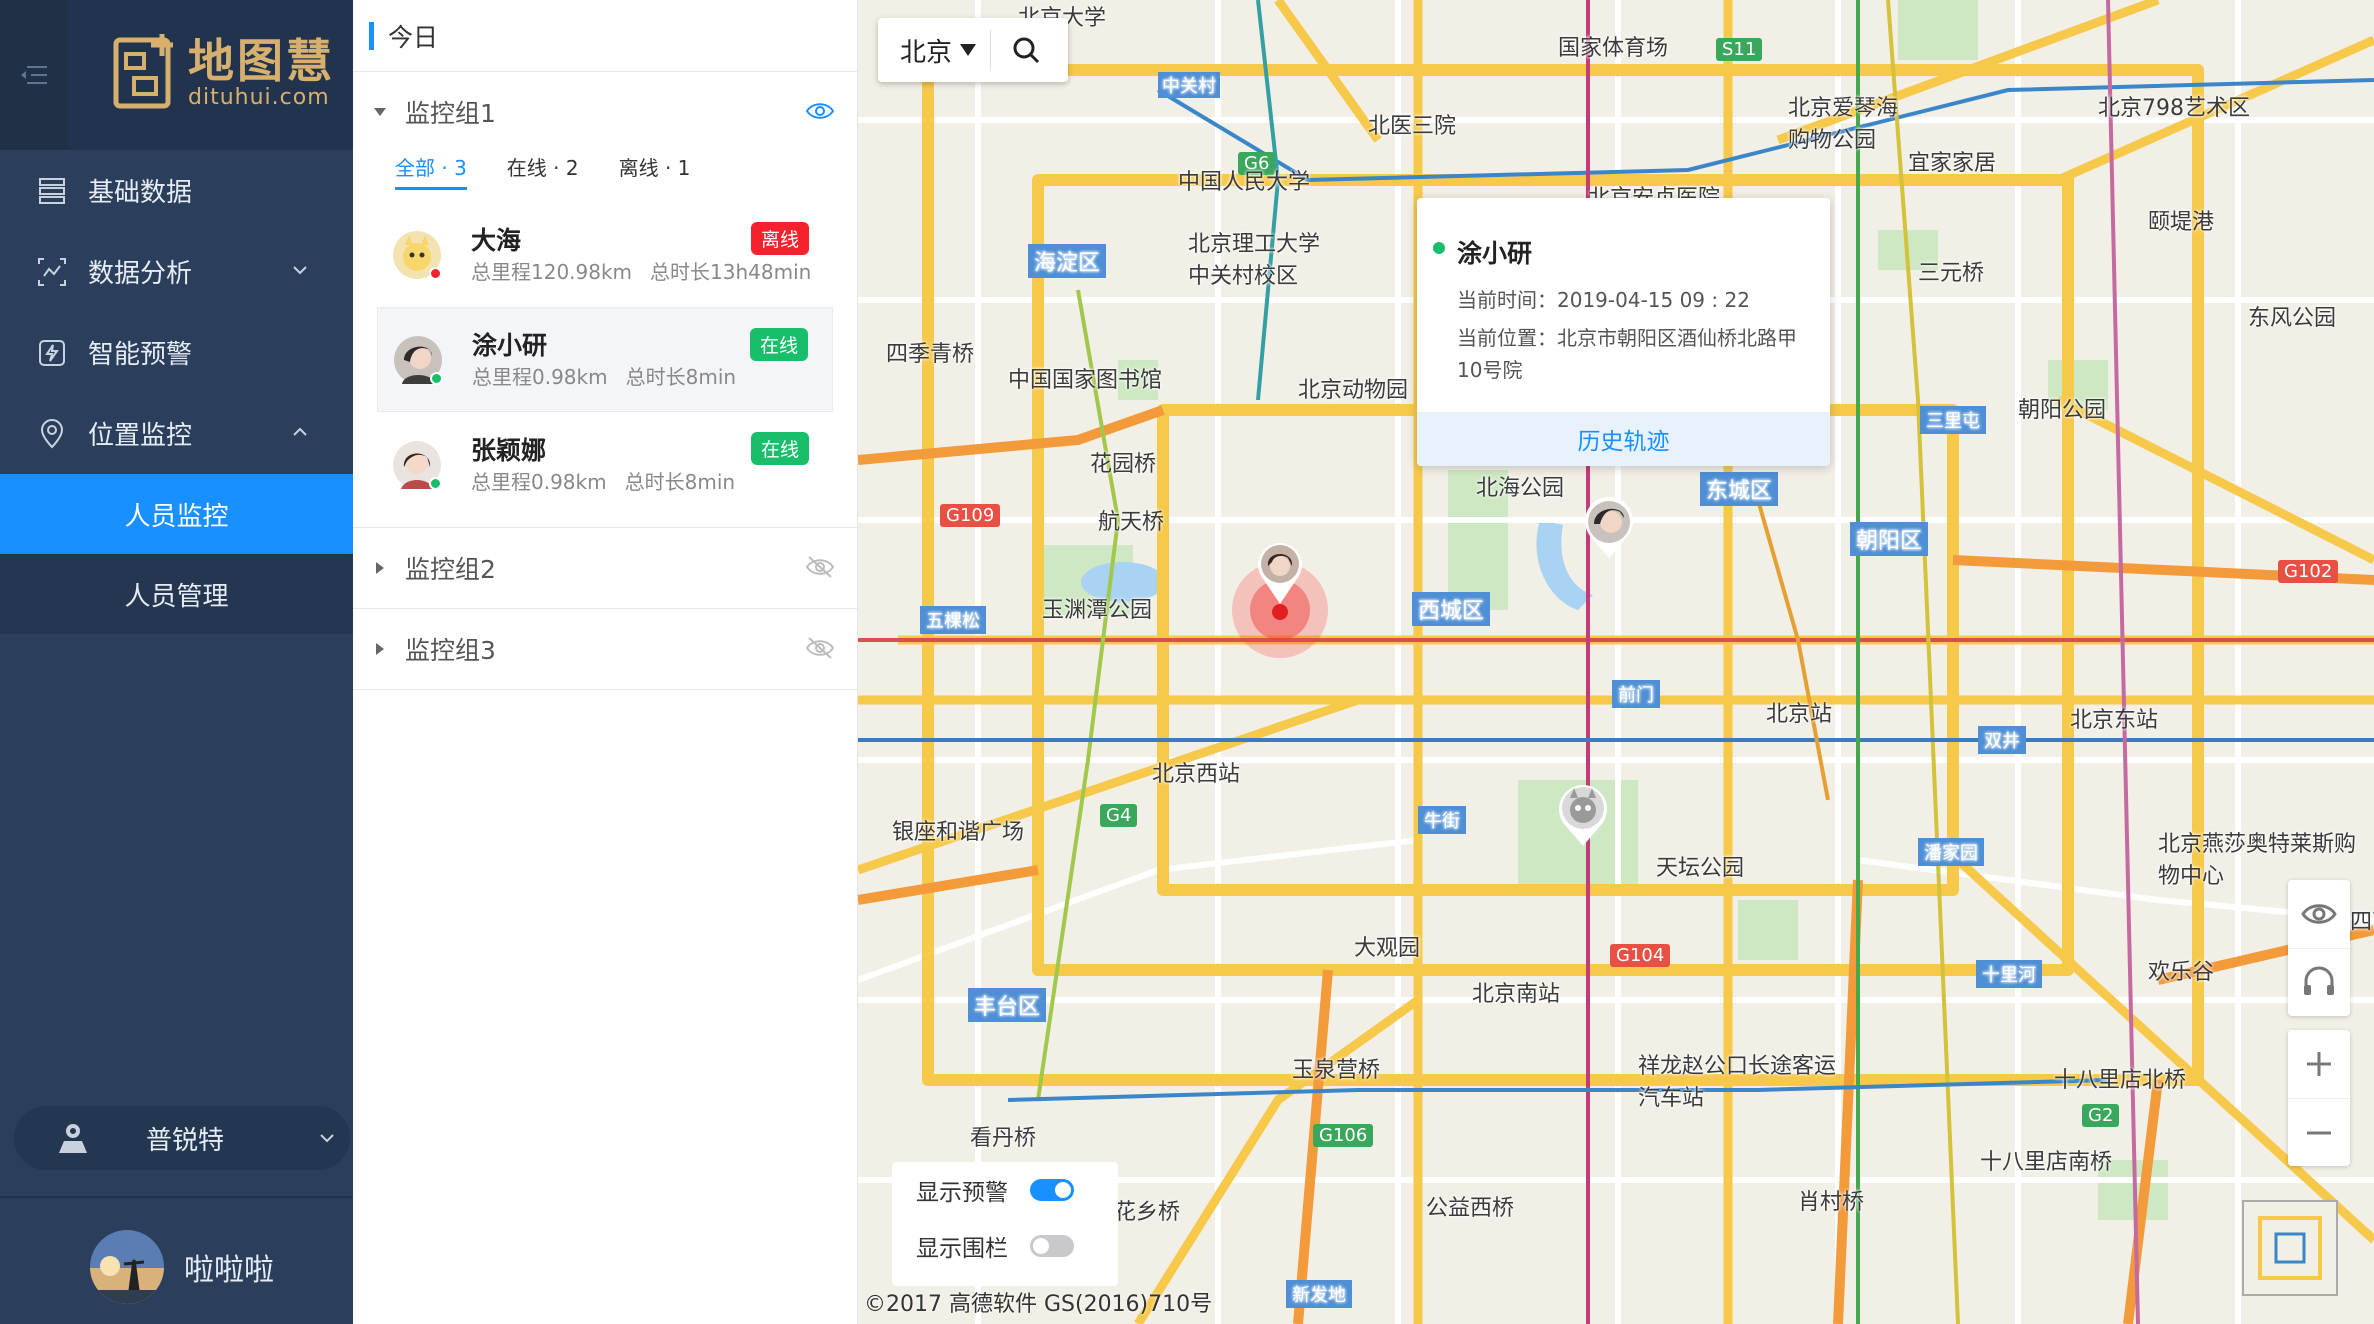 The image size is (2374, 1324). I want to click on place-label: 中国人民大学, so click(1244, 182).